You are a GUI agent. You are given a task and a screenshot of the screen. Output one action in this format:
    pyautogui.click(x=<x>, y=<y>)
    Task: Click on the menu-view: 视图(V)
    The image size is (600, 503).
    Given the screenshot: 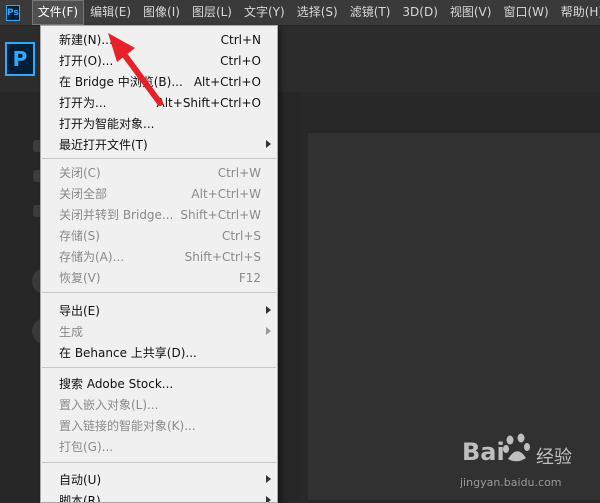 What is the action you would take?
    pyautogui.click(x=471, y=12)
    